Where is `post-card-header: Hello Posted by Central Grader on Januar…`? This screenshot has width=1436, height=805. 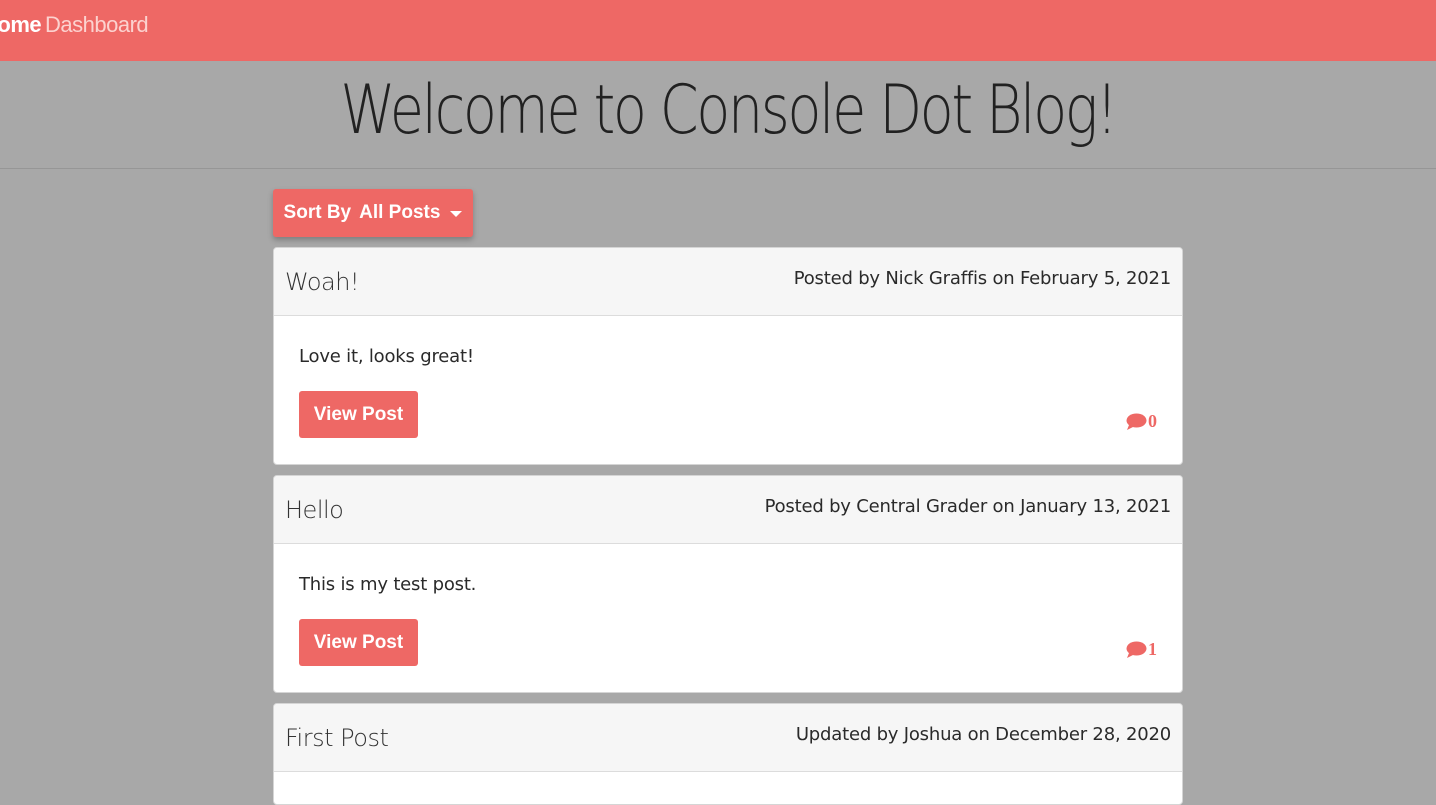 post-card-header: Hello Posted by Central Grader on Januar… is located at coordinates (728, 510).